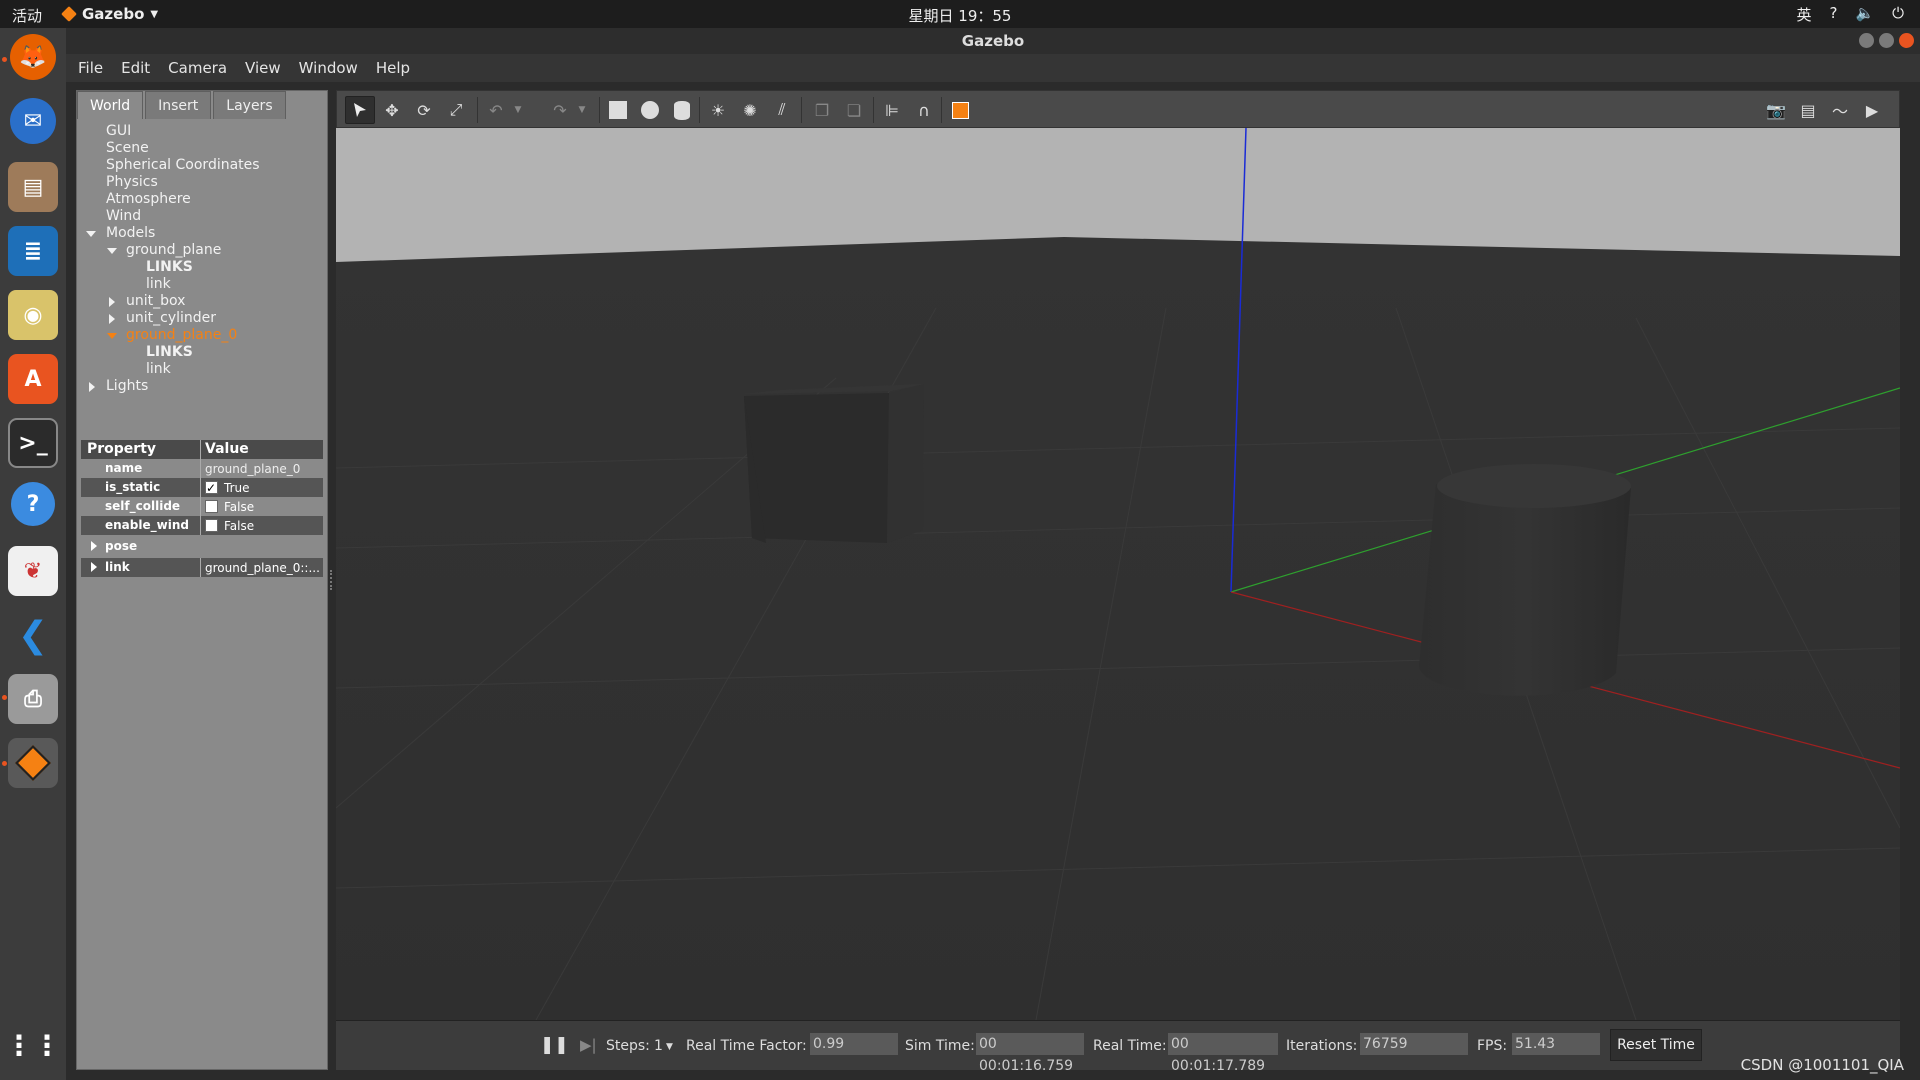 Image resolution: width=1920 pixels, height=1080 pixels. I want to click on record-icon: ▶, so click(1872, 110).